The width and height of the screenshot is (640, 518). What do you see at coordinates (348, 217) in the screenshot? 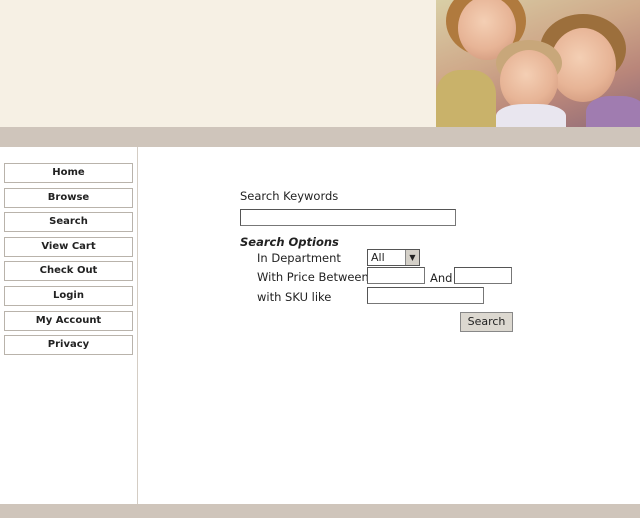
I see `keywords-input` at bounding box center [348, 217].